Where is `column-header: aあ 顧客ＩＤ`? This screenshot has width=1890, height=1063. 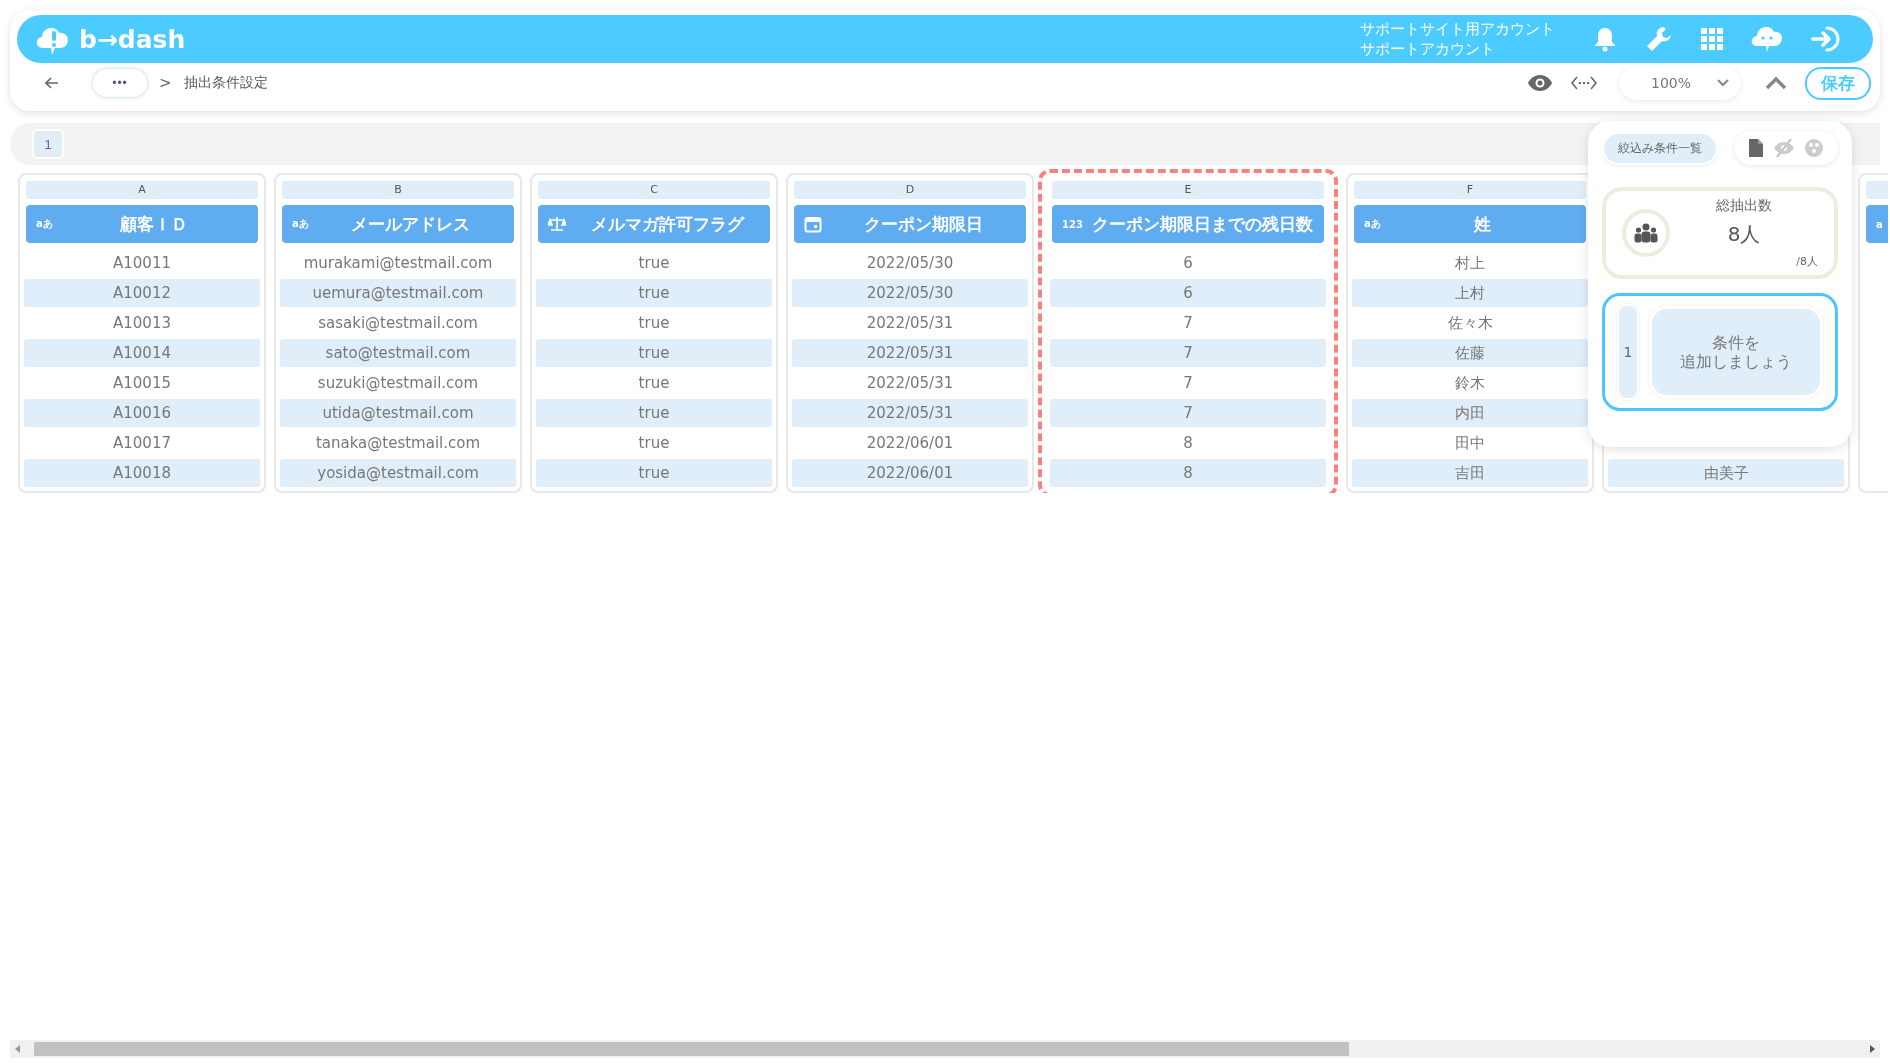 column-header: aあ 顧客ＩＤ is located at coordinates (142, 224).